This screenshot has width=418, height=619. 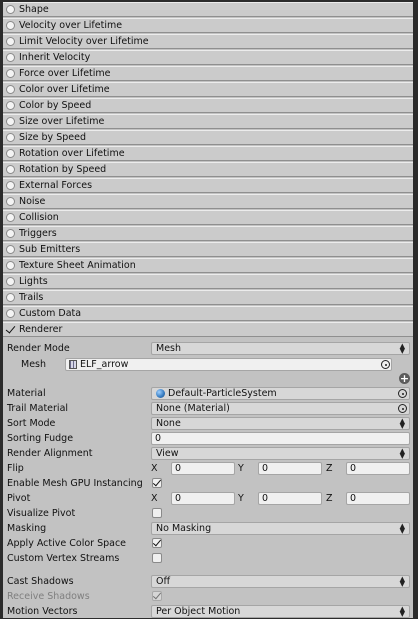 I want to click on flip-y-input: 0, so click(x=290, y=468).